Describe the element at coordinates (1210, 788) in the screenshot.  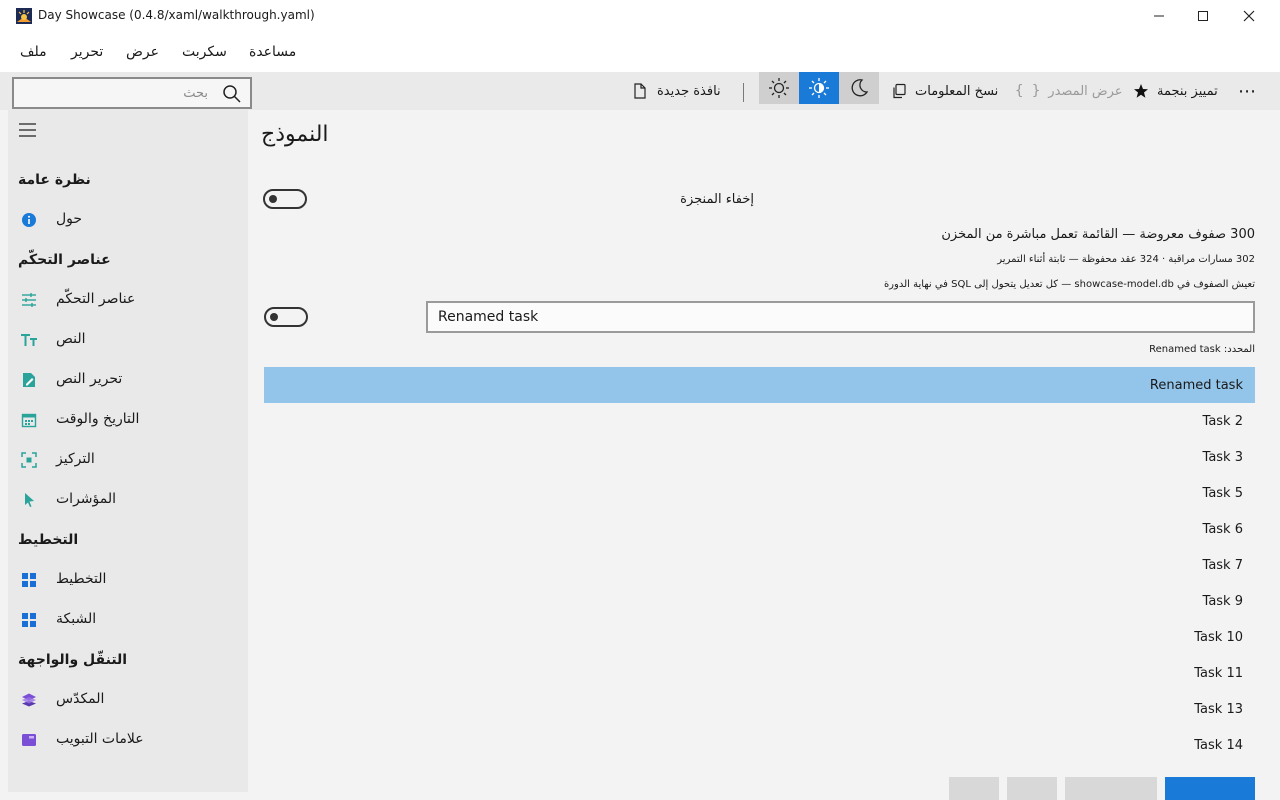
I see `add-row-button` at that location.